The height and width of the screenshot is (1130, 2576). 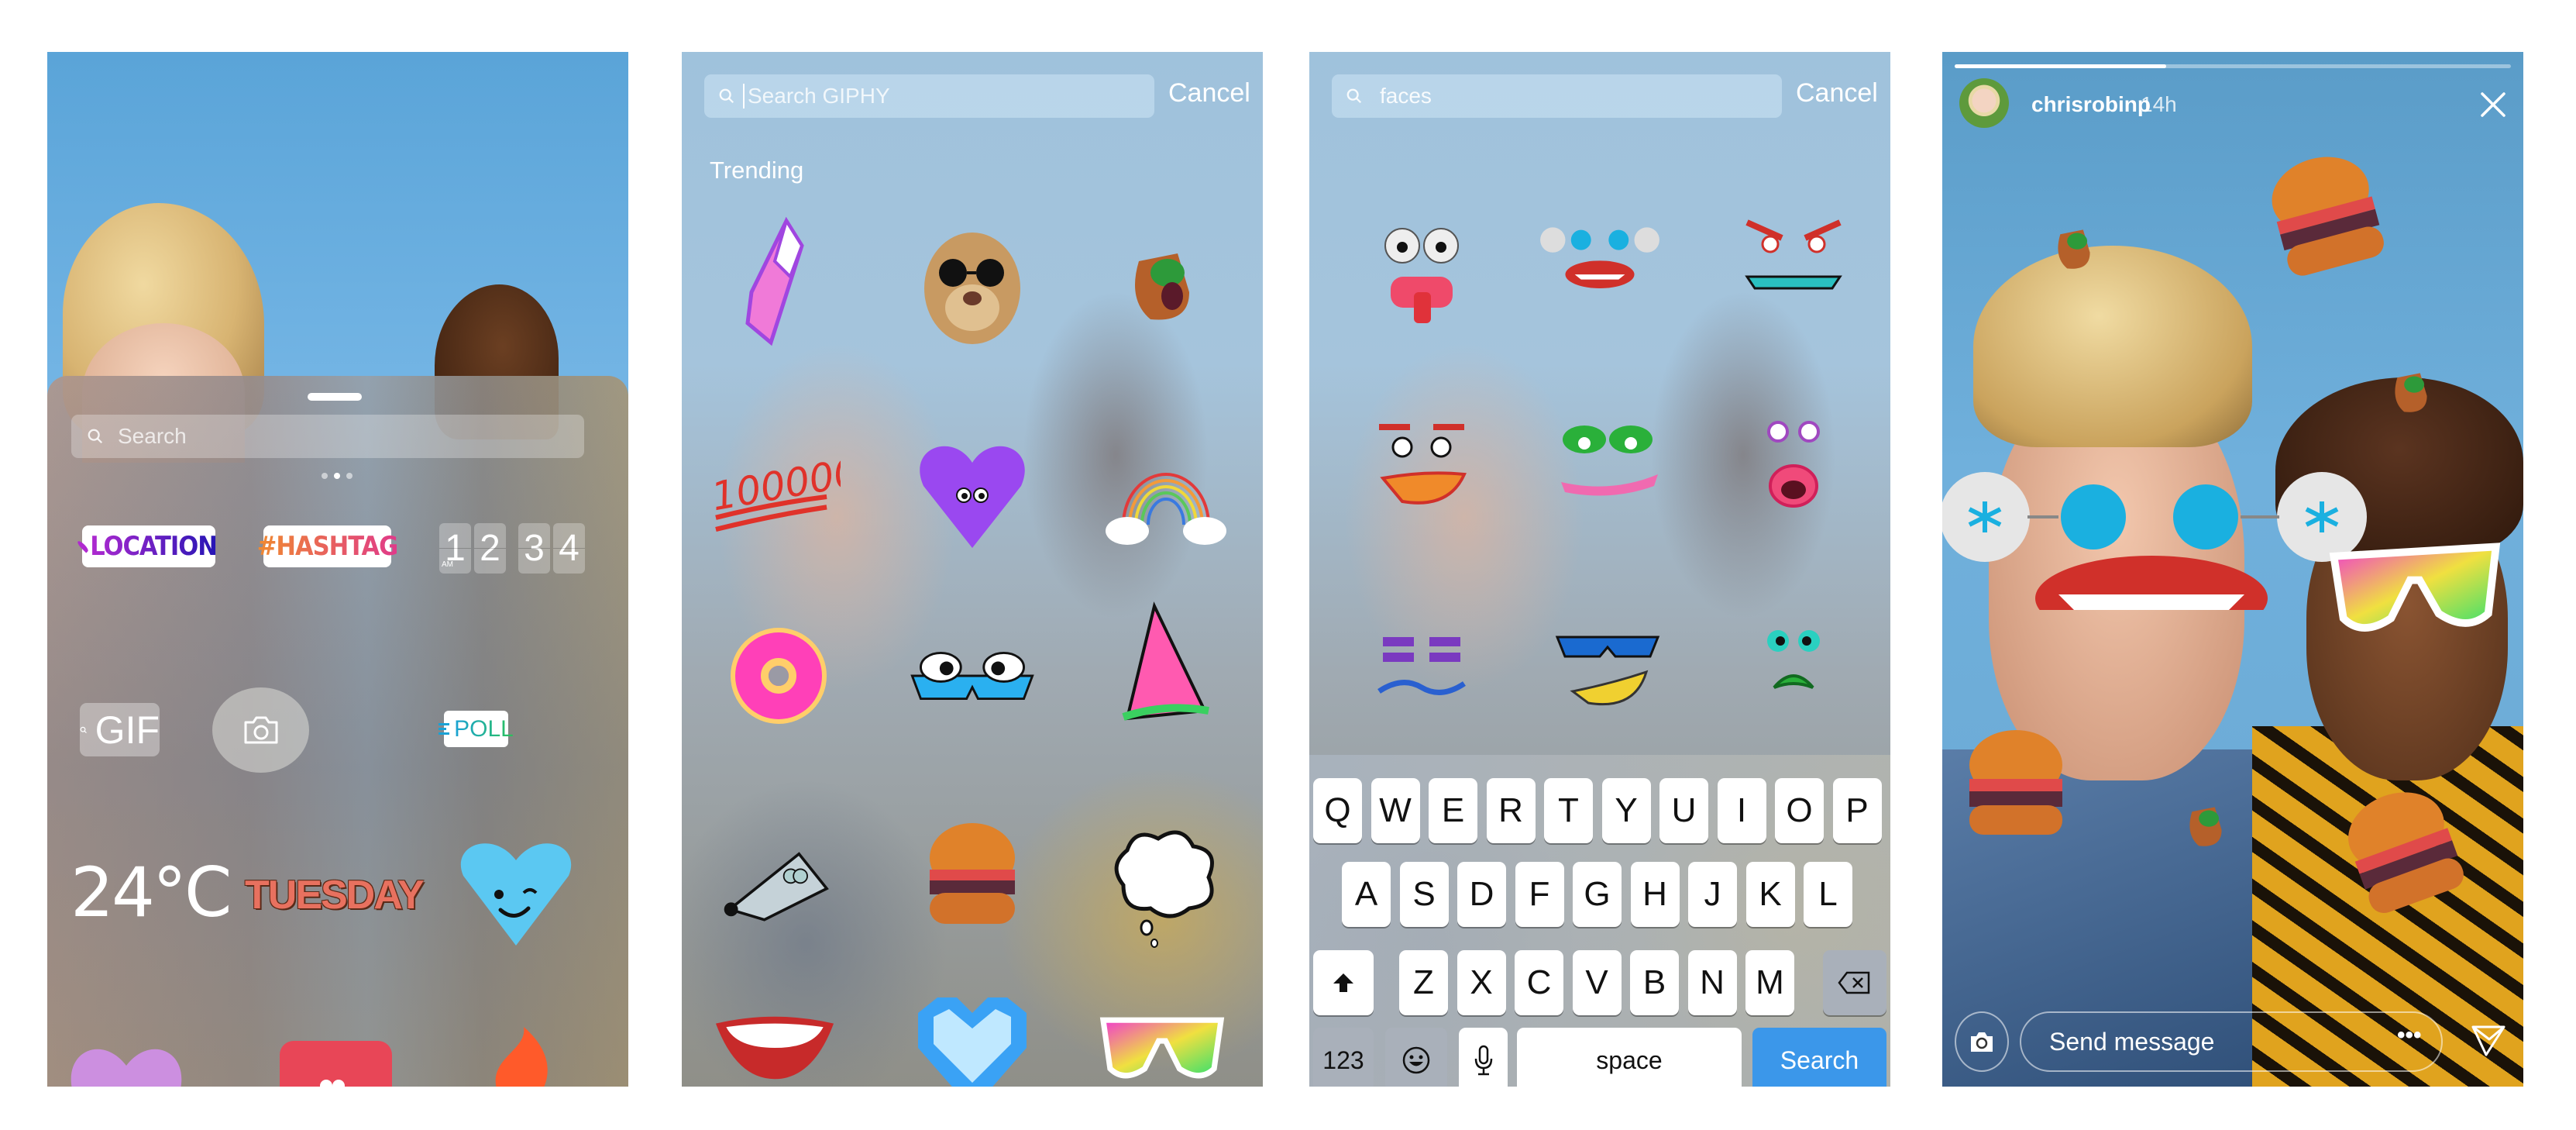 I want to click on more-options-button: •••, so click(x=2409, y=1035).